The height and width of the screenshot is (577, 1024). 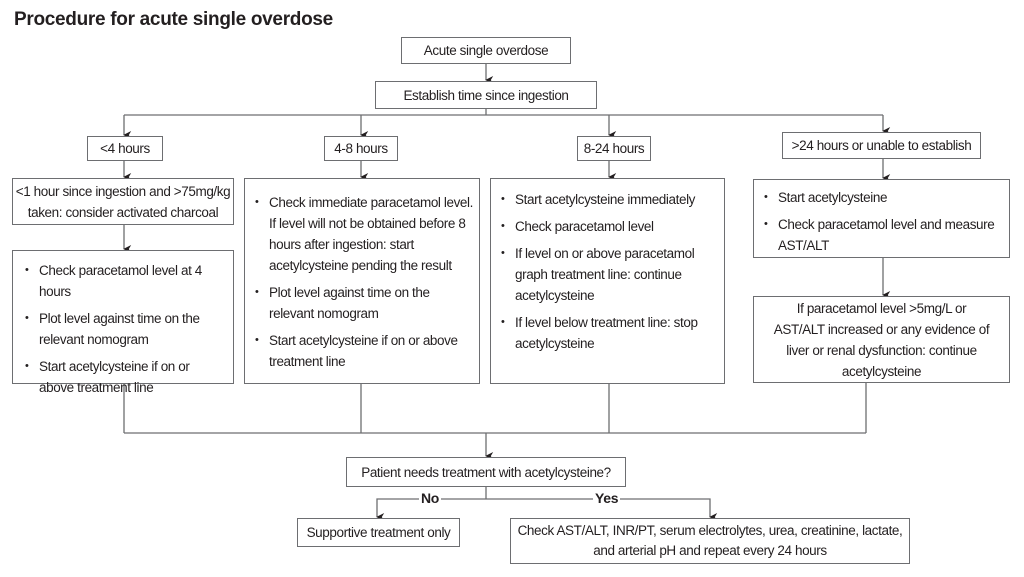 I want to click on list-item: Check paracetamol level, so click(x=606, y=226).